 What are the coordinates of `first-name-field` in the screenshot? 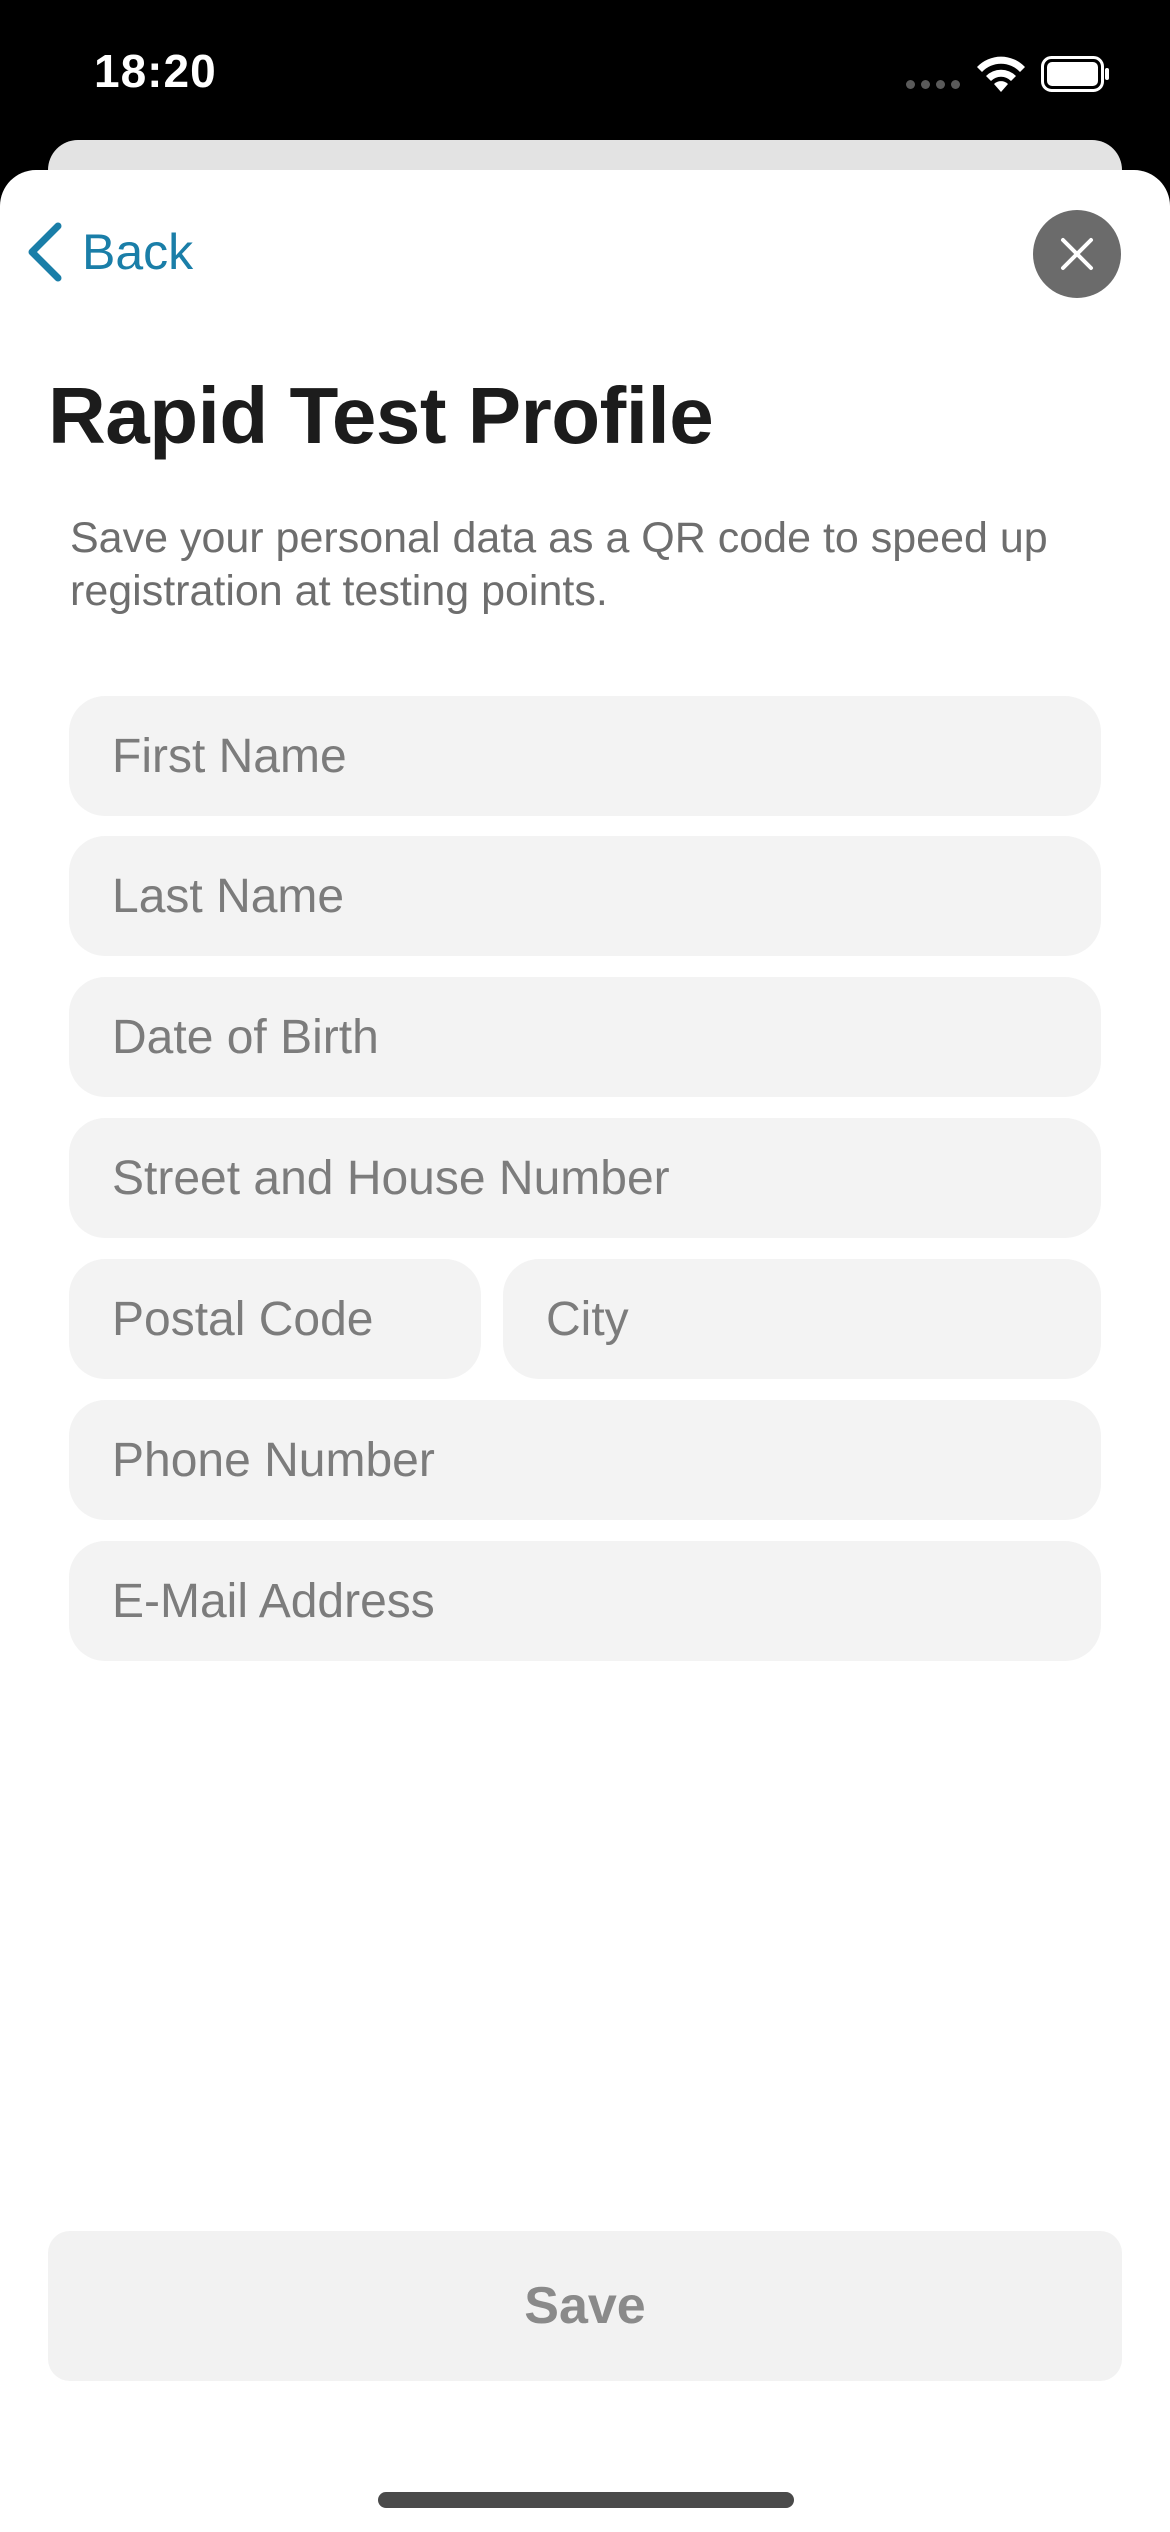 It's located at (585, 756).